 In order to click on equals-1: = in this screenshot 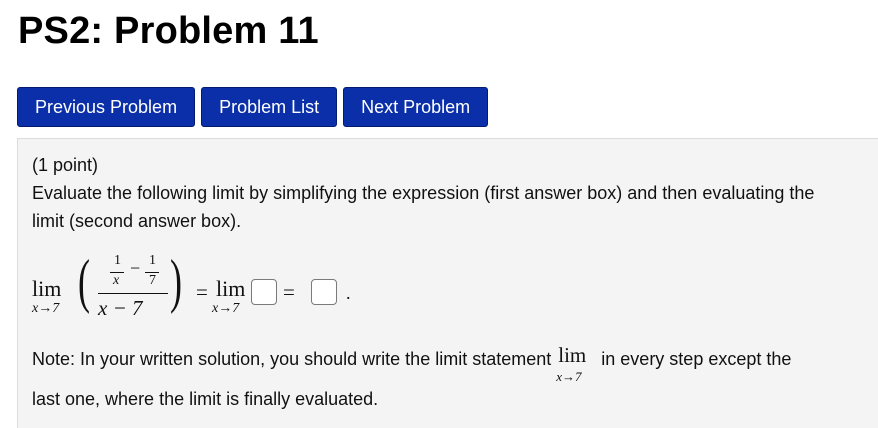, I will do `click(202, 292)`.